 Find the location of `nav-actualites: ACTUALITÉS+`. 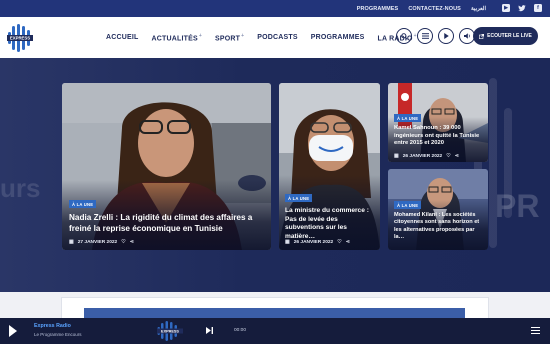

nav-actualites: ACTUALITÉS+ is located at coordinates (177, 37).